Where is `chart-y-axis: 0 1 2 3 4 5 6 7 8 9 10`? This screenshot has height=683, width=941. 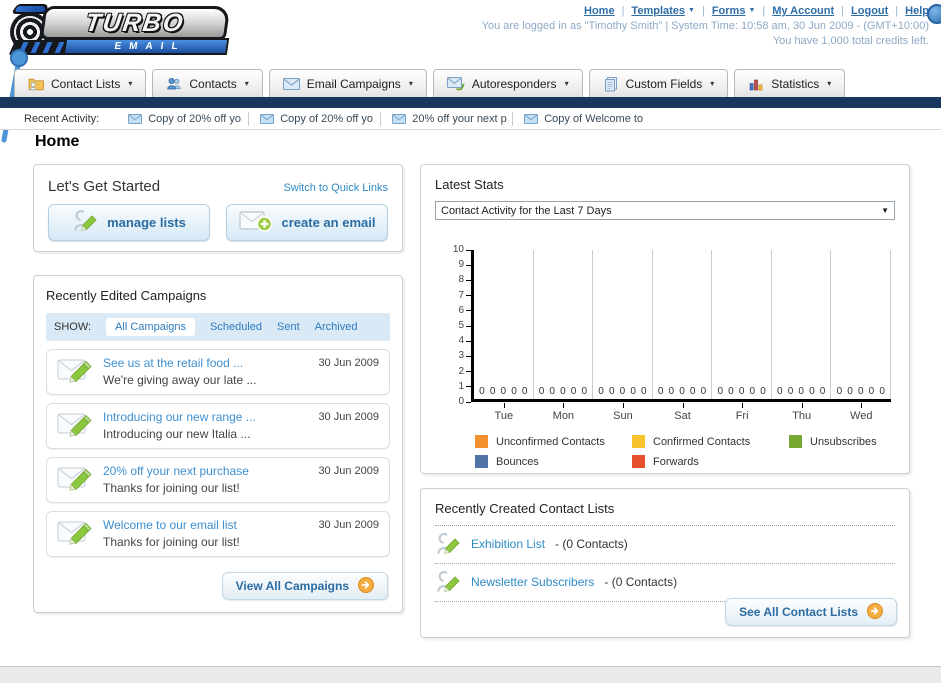
chart-y-axis: 0 1 2 3 4 5 6 7 8 9 10 is located at coordinates (458, 326).